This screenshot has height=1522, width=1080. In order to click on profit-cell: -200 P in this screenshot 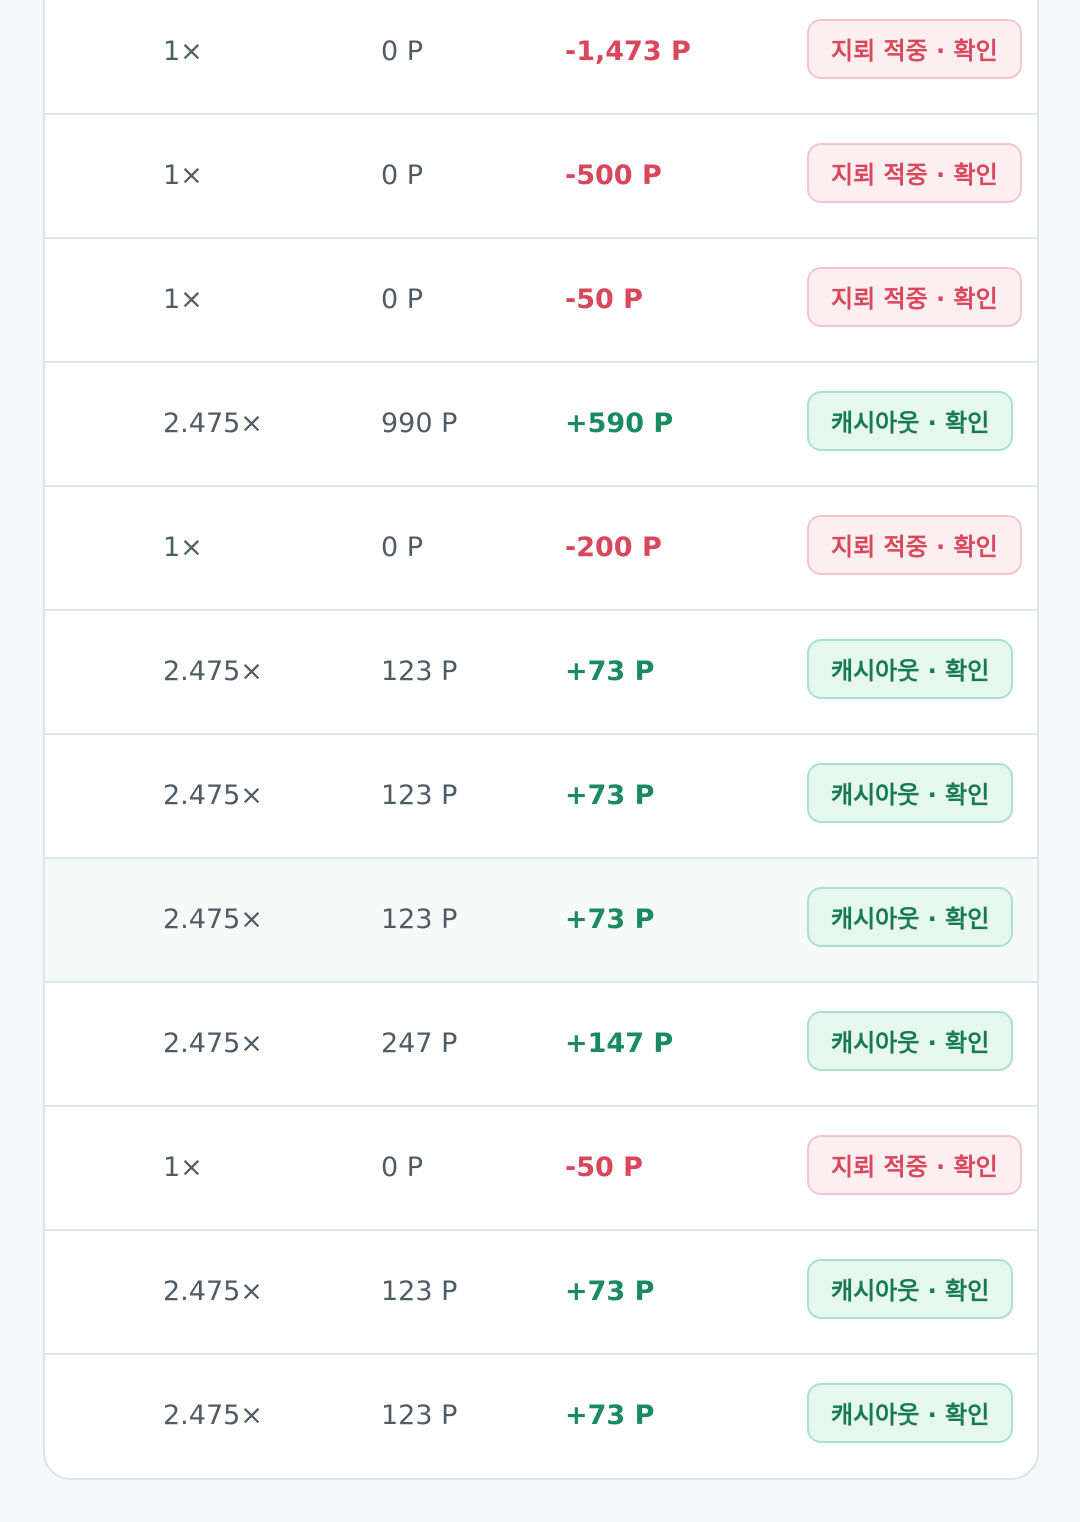, I will do `click(613, 547)`.